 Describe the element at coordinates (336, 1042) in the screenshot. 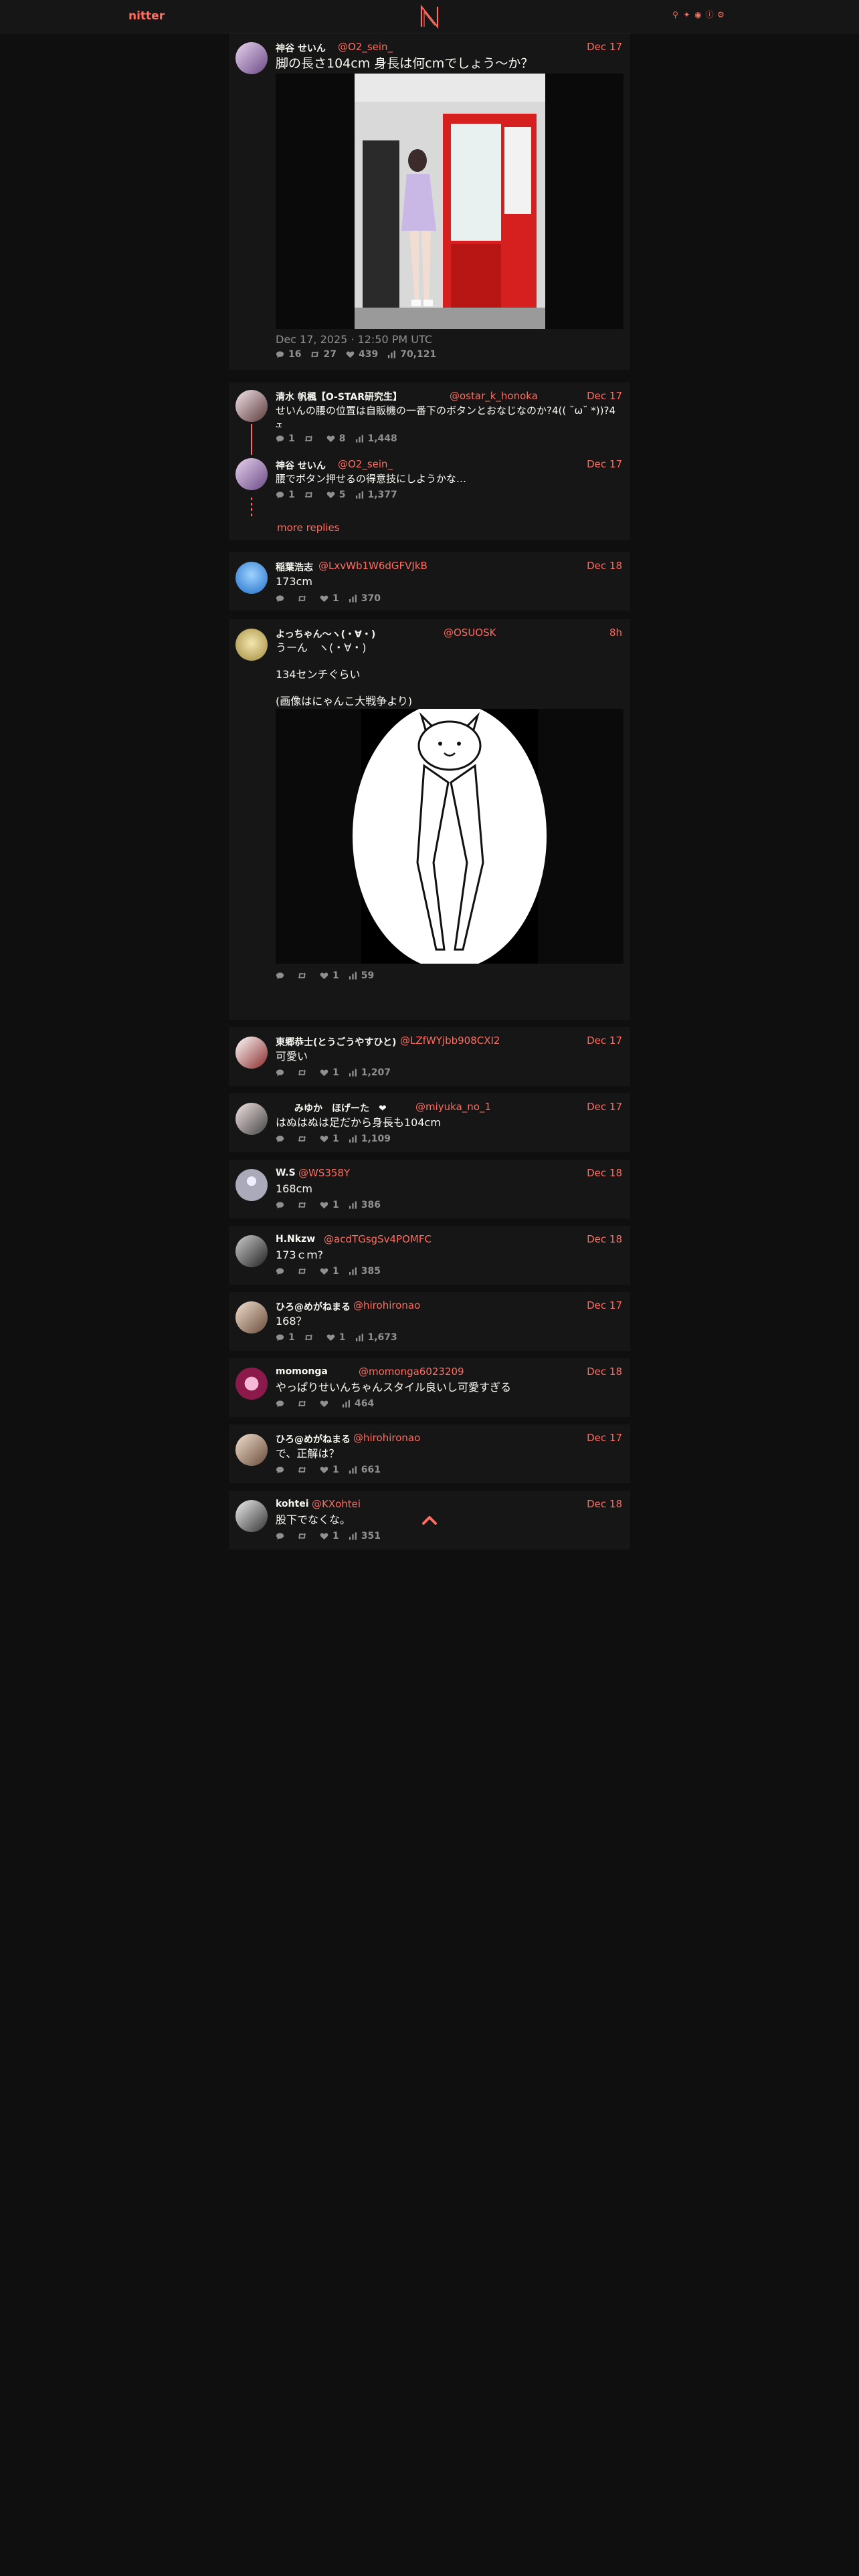

I see `tweet-fullname: 東郷恭士(とうごうやすひと)` at that location.